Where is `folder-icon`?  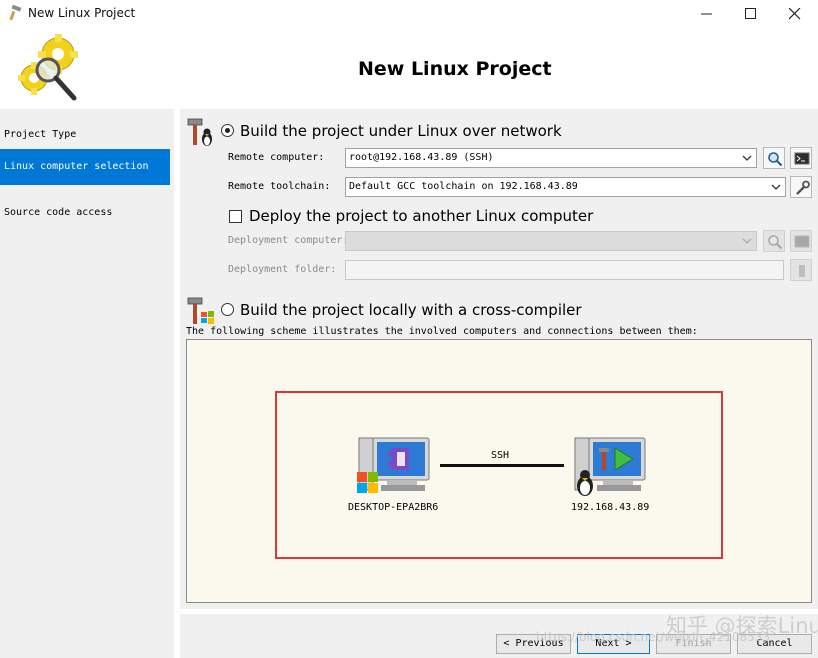 folder-icon is located at coordinates (802, 271).